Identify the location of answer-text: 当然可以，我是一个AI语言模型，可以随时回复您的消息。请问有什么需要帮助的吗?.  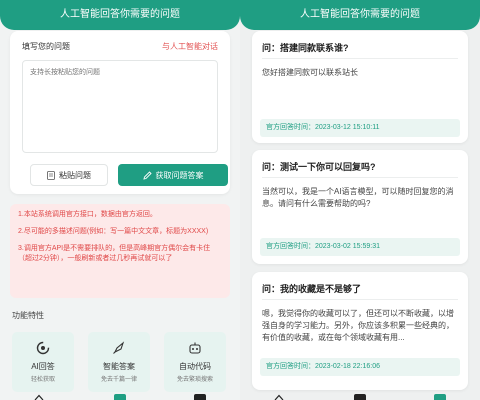
(358, 197).